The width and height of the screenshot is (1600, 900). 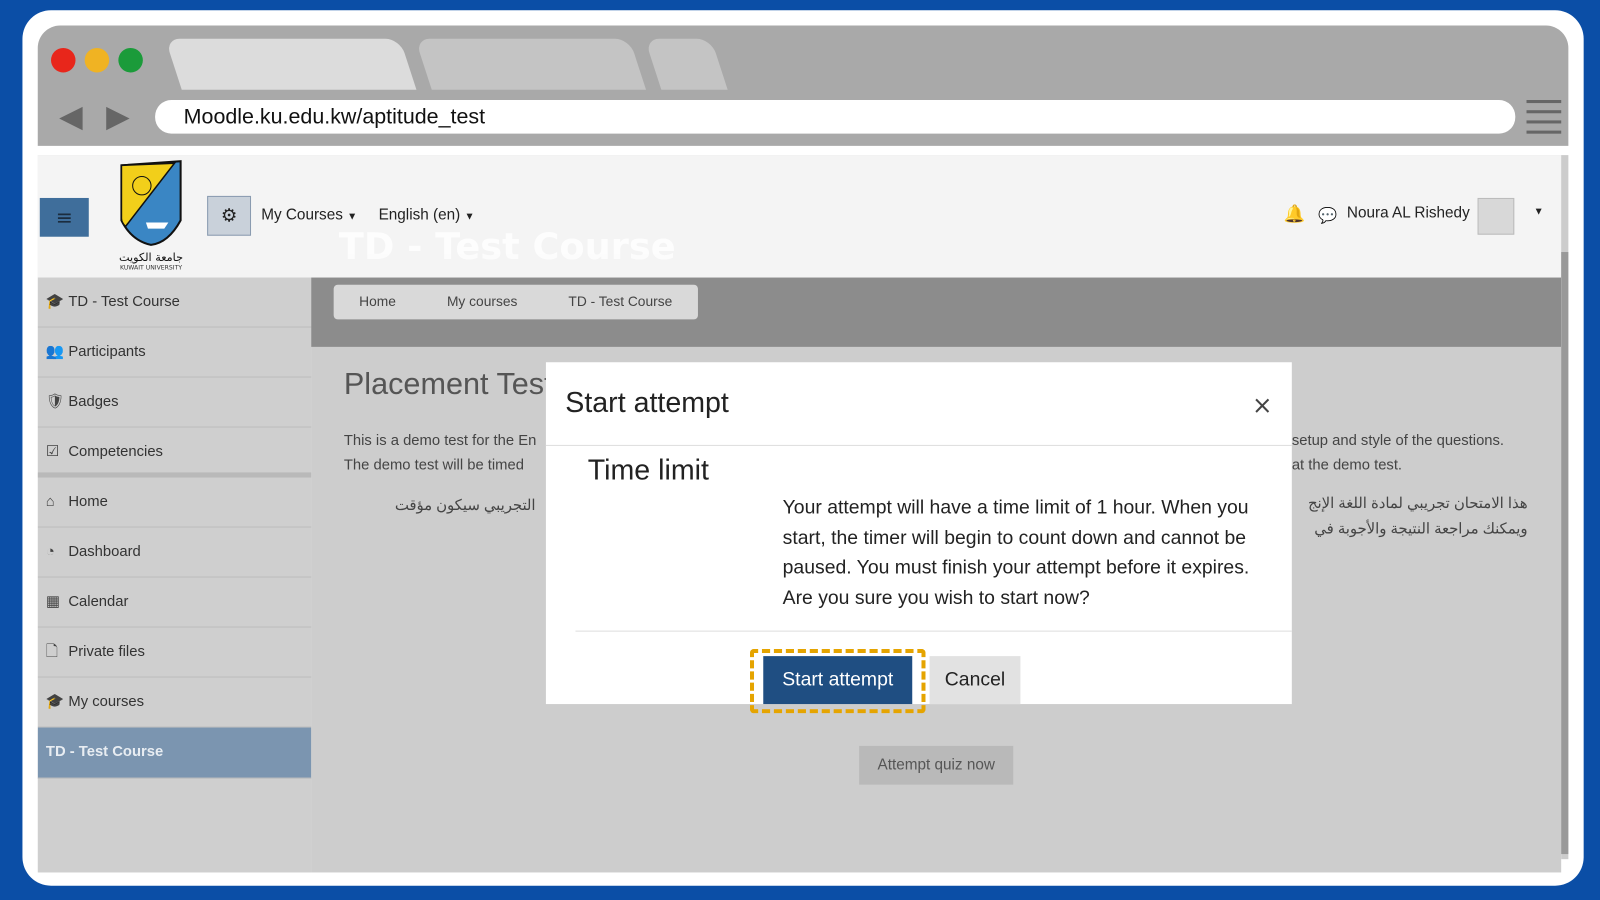 I want to click on shield-icon: 🛡, so click(x=55, y=402).